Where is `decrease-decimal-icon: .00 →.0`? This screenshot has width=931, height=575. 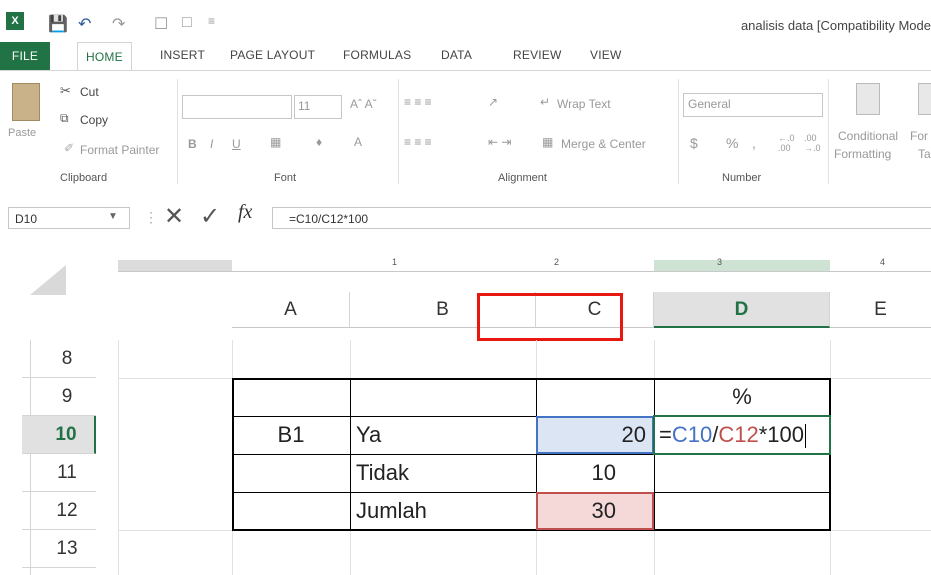
decrease-decimal-icon: .00 →.0 is located at coordinates (812, 143).